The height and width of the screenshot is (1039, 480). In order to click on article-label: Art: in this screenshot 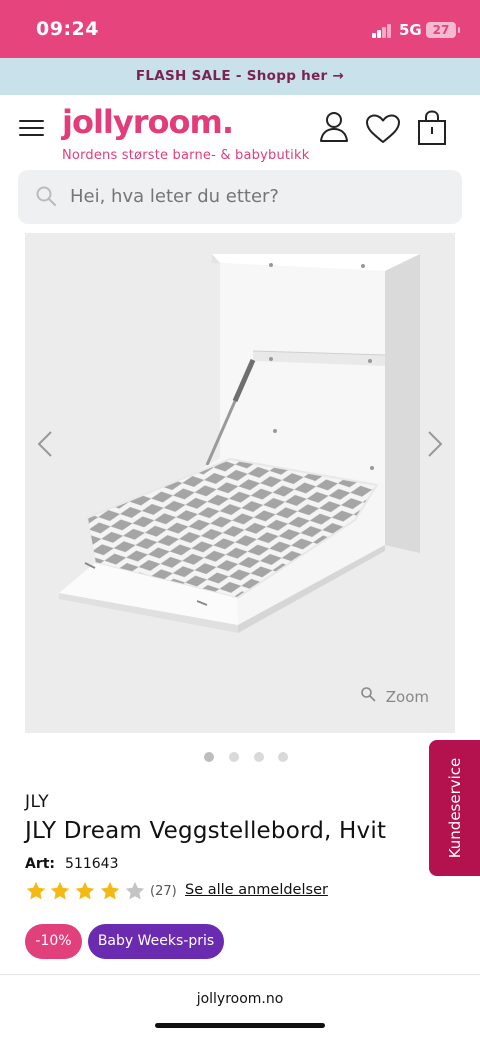, I will do `click(40, 864)`.